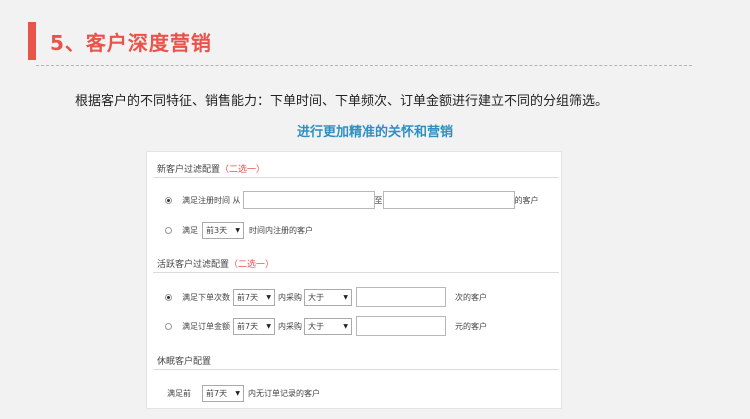  What do you see at coordinates (243, 170) in the screenshot?
I see `new-customer-note: （二选一）` at bounding box center [243, 170].